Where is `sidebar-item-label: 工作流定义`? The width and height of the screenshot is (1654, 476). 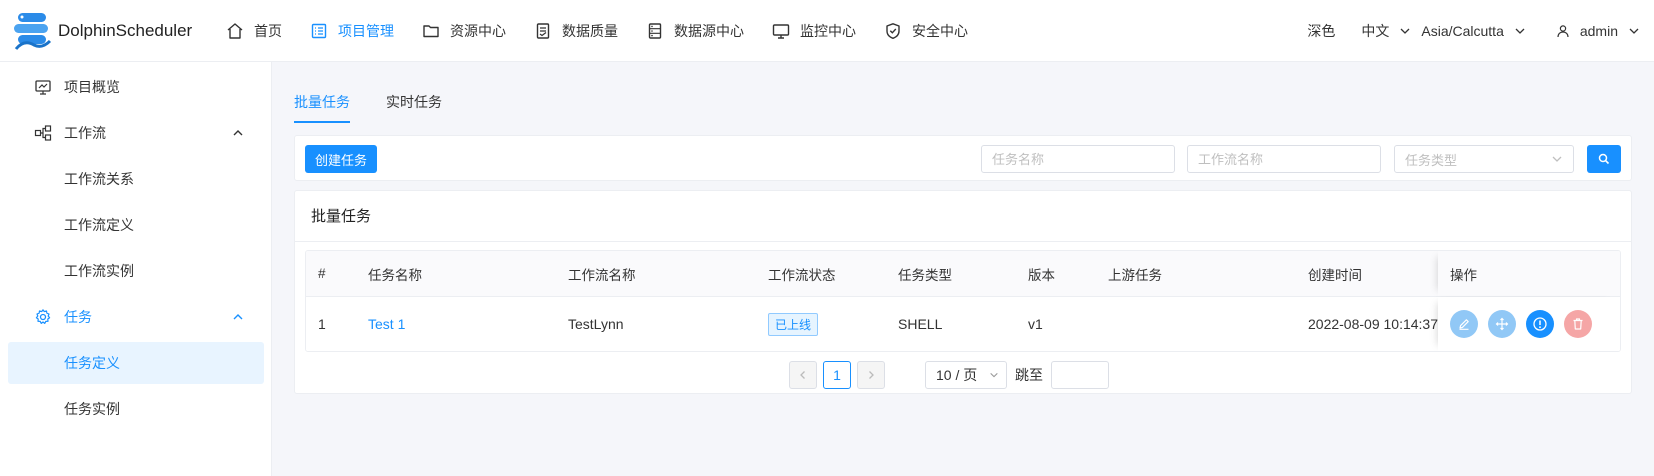
sidebar-item-label: 工作流定义 is located at coordinates (99, 225).